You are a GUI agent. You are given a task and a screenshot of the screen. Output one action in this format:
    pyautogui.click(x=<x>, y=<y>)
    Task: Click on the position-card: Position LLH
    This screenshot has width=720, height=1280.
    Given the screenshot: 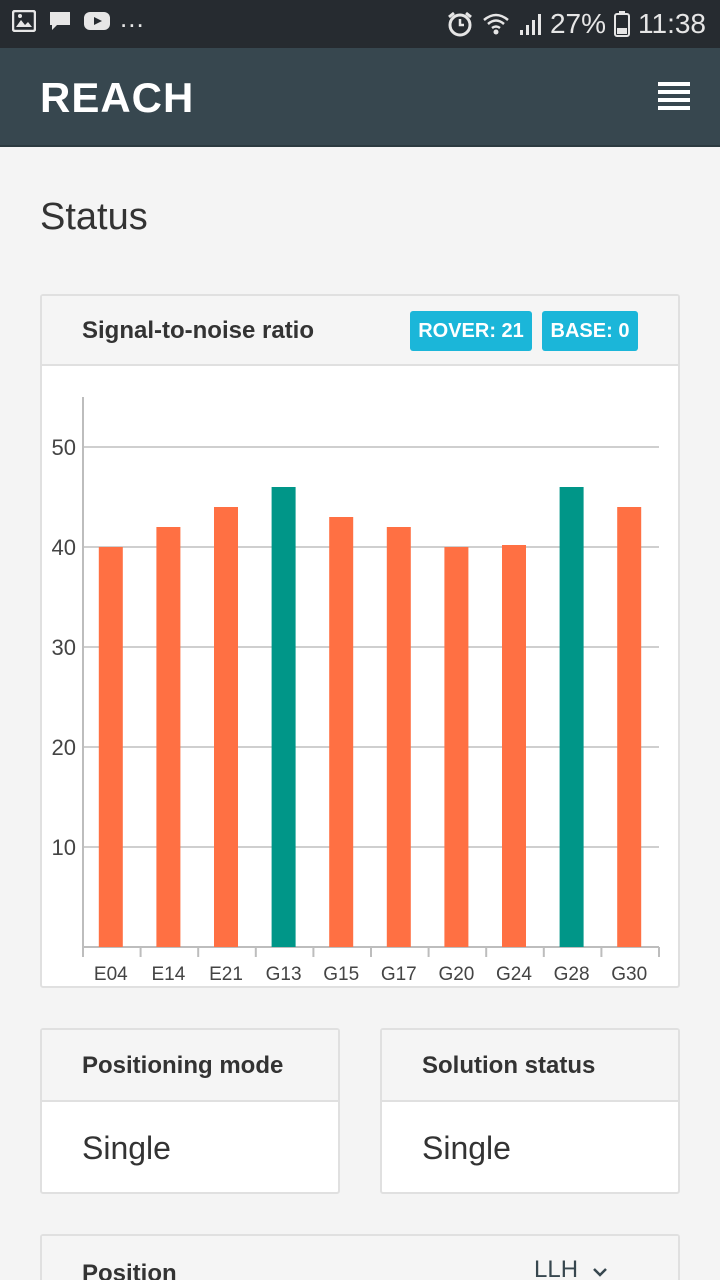 What is the action you would take?
    pyautogui.click(x=360, y=1257)
    